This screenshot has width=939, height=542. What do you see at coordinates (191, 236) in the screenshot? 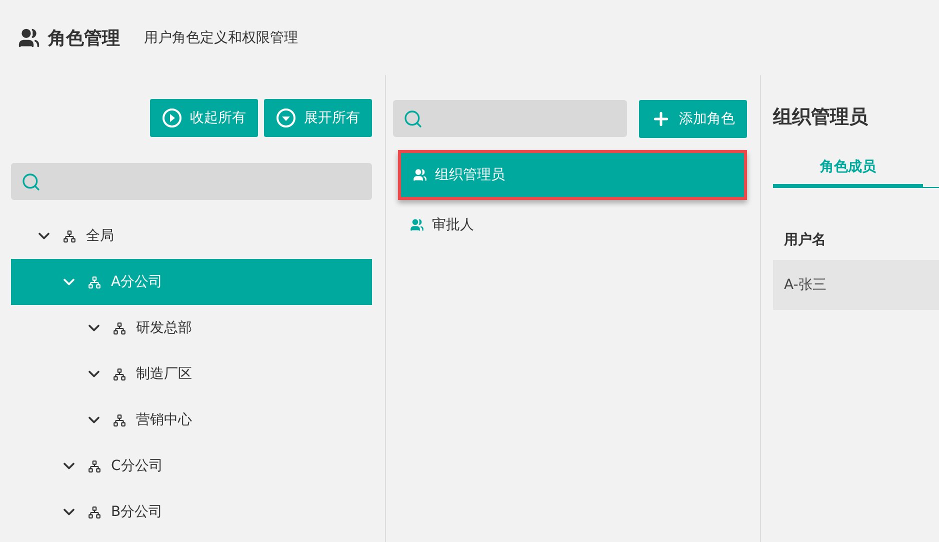
I see `tree-item: 全局` at bounding box center [191, 236].